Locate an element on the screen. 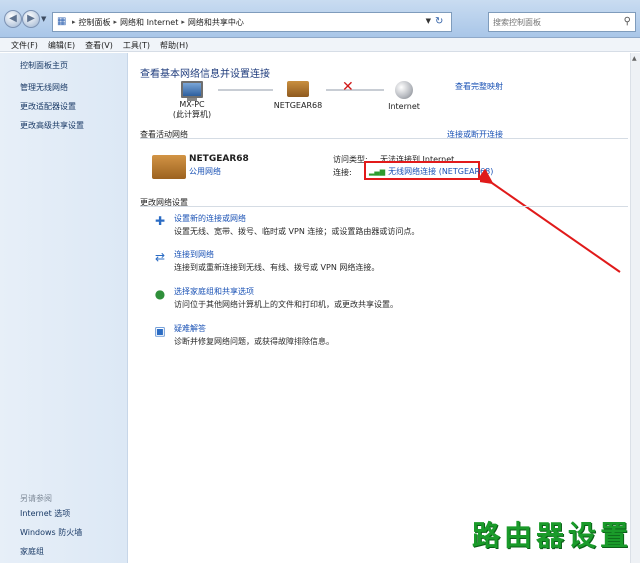  scroll-up-icon: ▲ is located at coordinates (634, 58).